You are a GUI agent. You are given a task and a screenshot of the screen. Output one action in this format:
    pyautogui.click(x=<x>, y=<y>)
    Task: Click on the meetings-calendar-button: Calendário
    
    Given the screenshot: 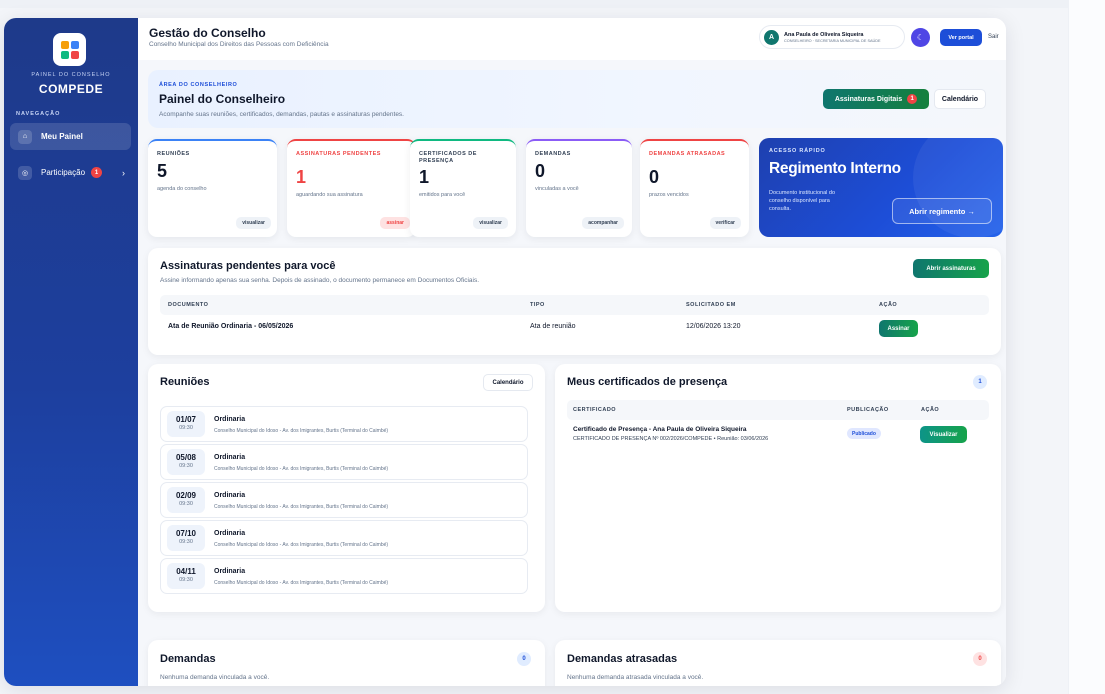 What is the action you would take?
    pyautogui.click(x=508, y=382)
    